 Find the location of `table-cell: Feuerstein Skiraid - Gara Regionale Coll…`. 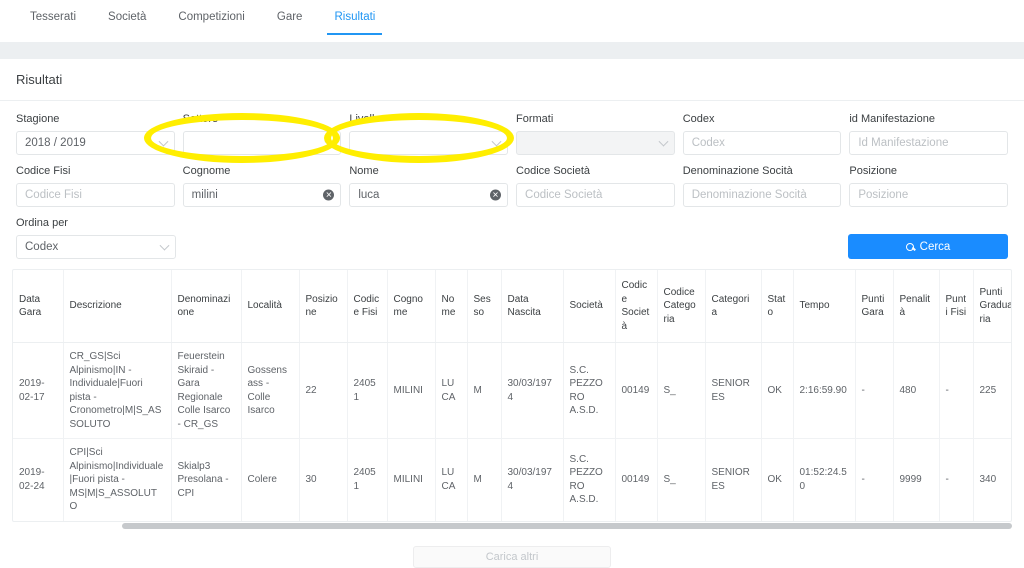

table-cell: Feuerstein Skiraid - Gara Regionale Coll… is located at coordinates (206, 390).